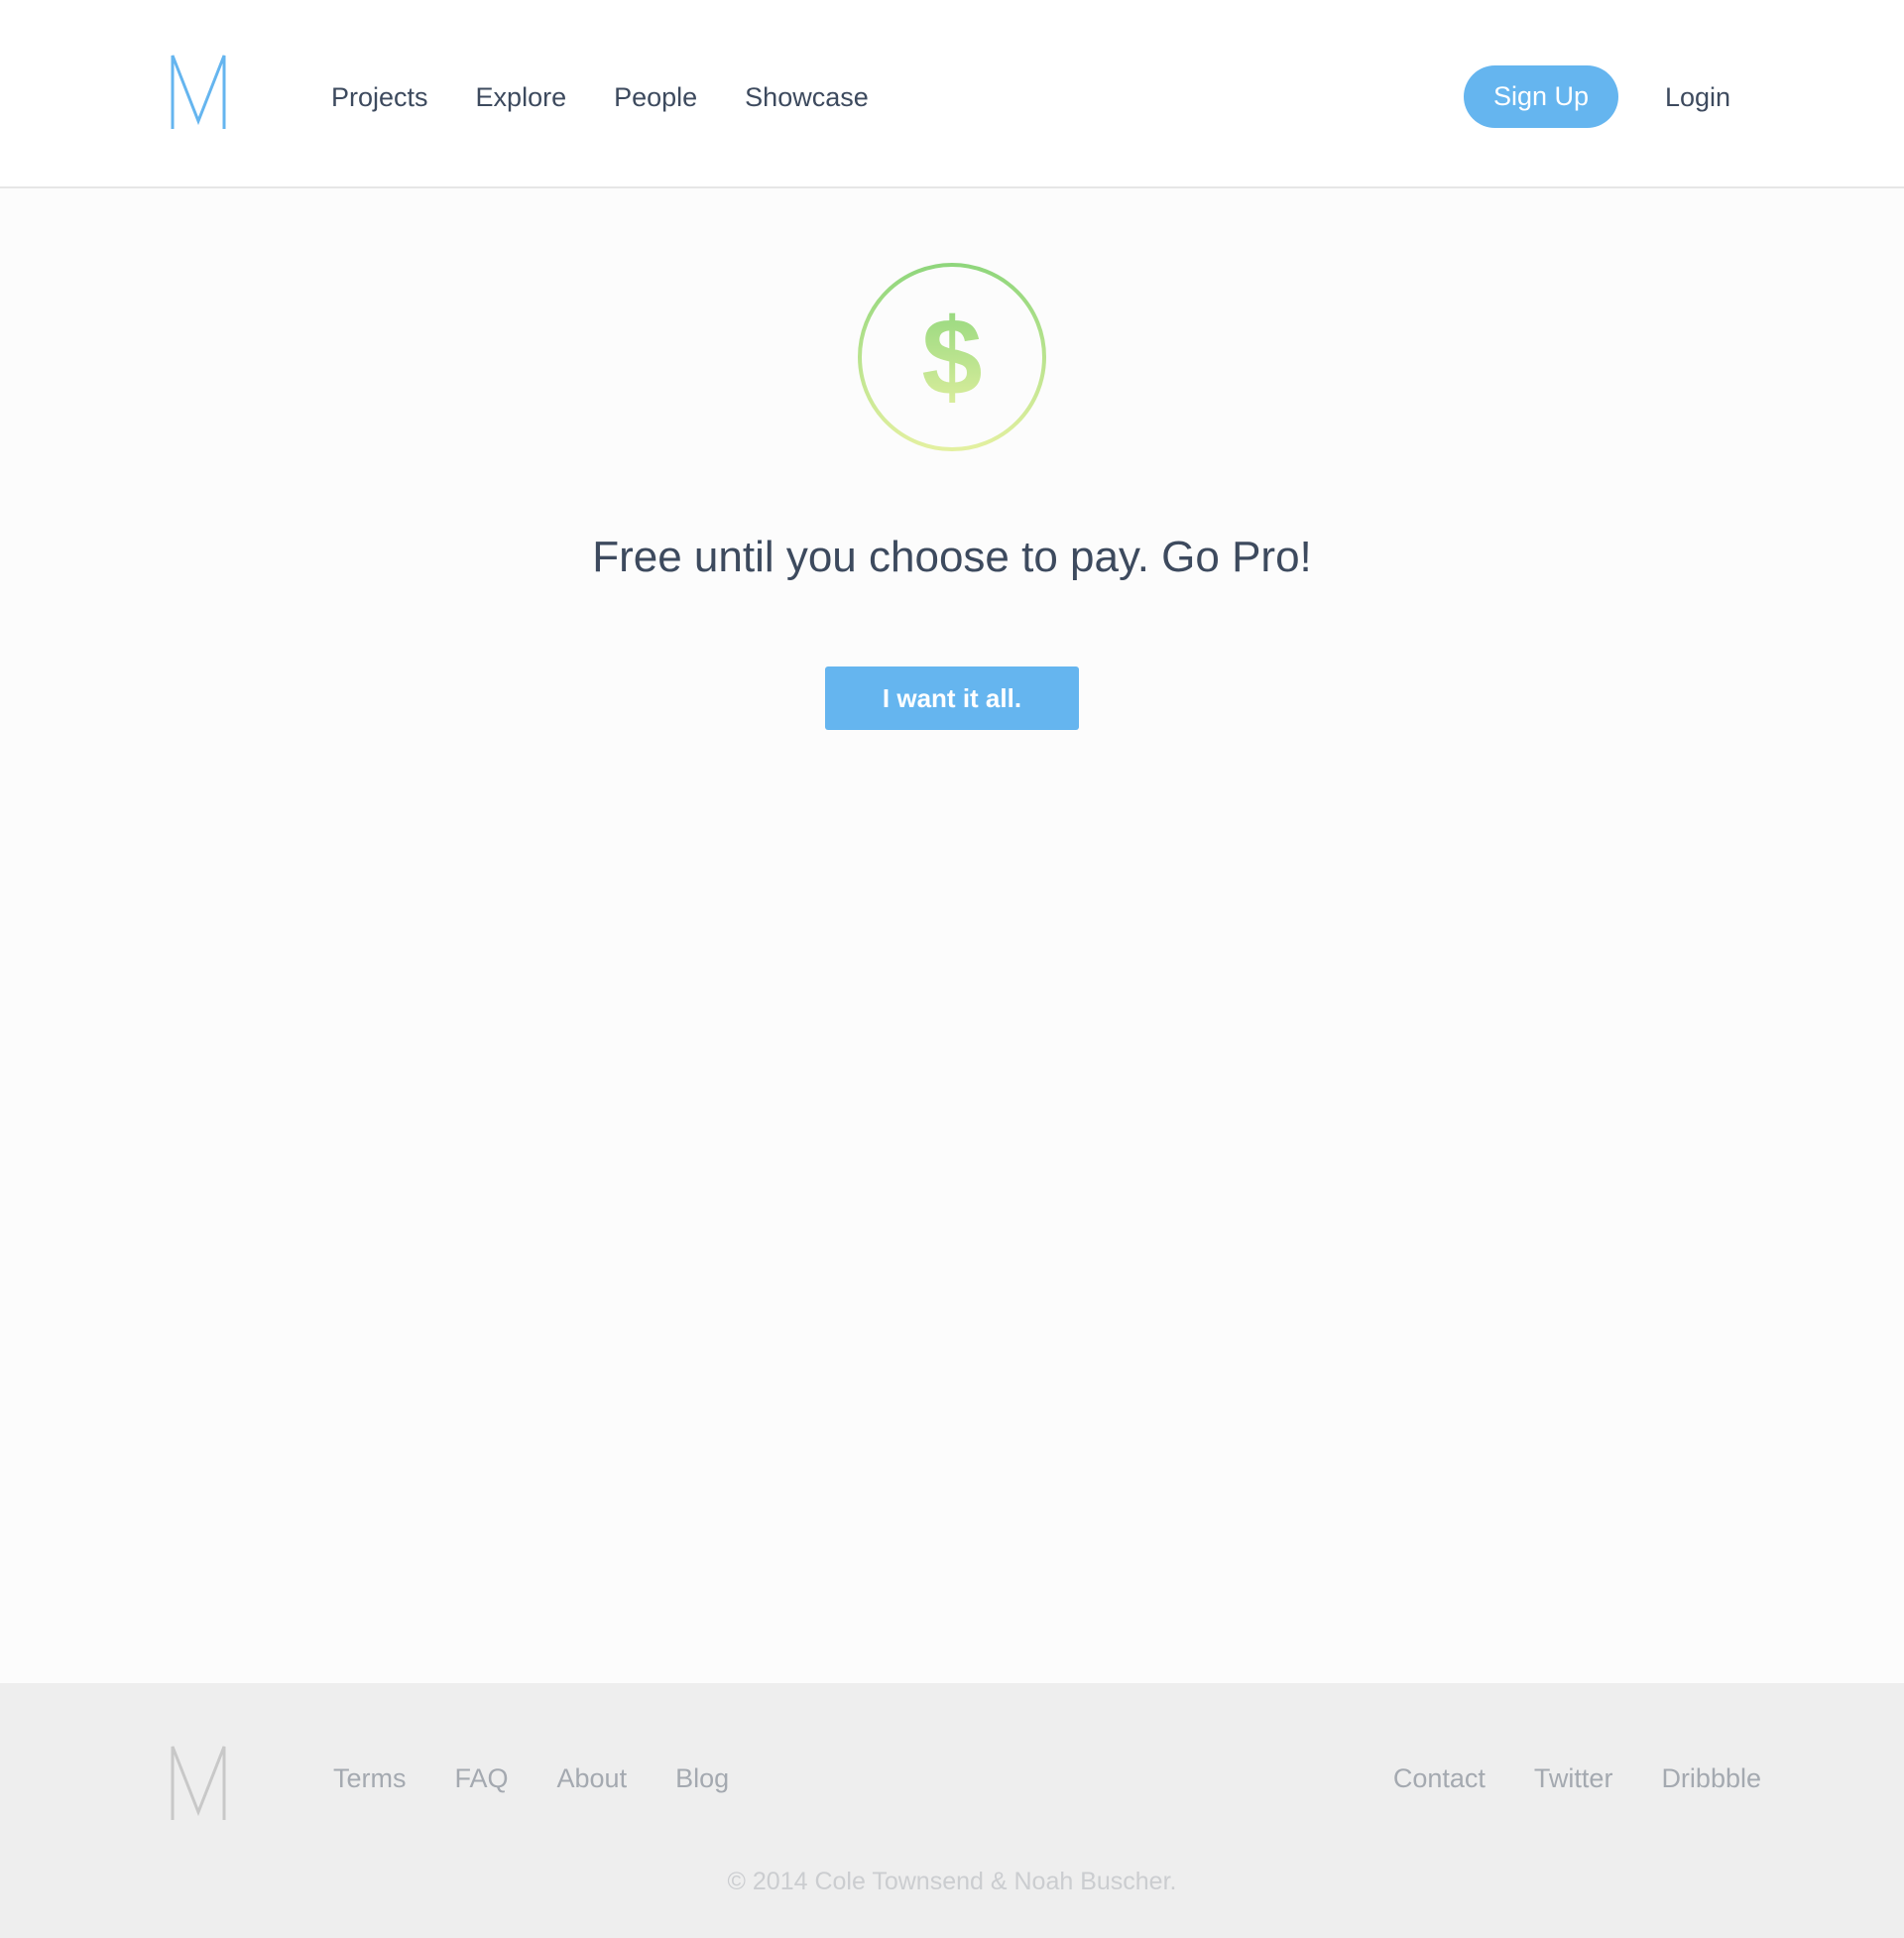  I want to click on footer-link-contact: Contact, so click(1439, 1778).